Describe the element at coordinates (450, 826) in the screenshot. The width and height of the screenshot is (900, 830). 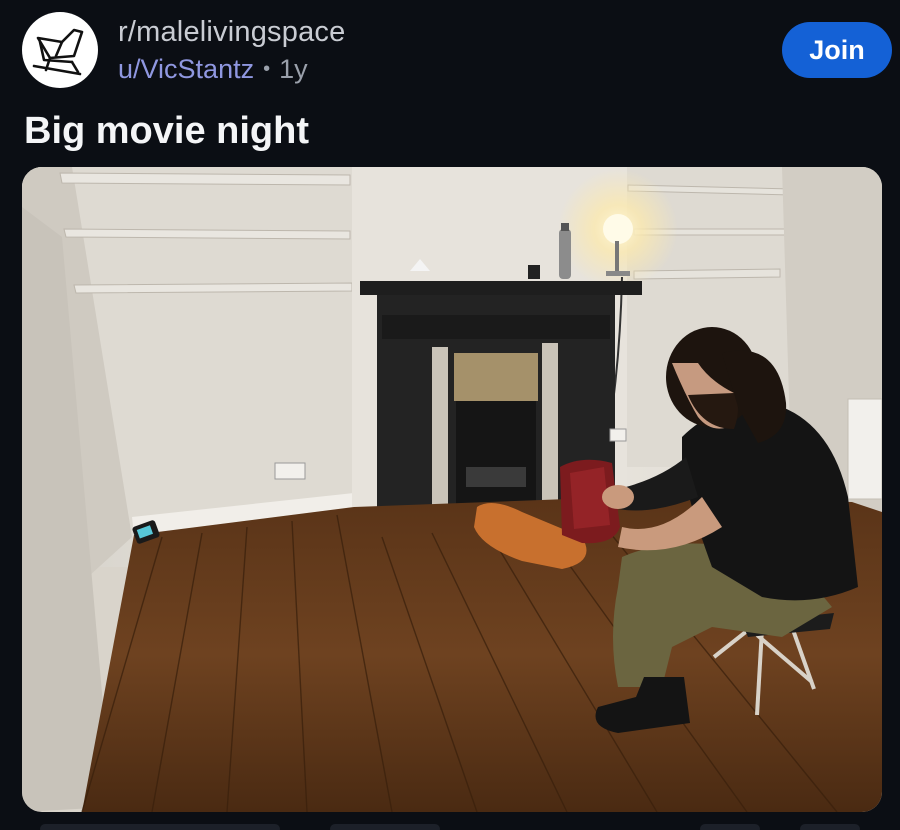
I see `post-actions-strip` at that location.